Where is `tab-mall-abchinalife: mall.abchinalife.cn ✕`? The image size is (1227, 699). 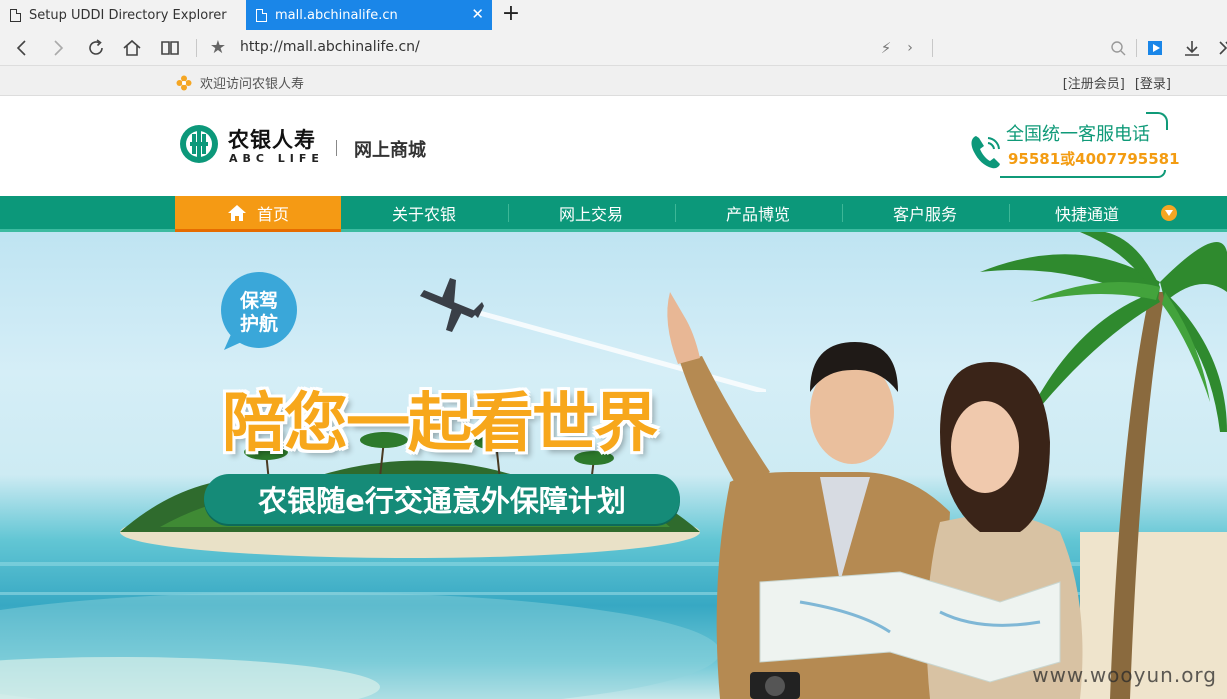
tab-mall-abchinalife: mall.abchinalife.cn ✕ is located at coordinates (369, 15).